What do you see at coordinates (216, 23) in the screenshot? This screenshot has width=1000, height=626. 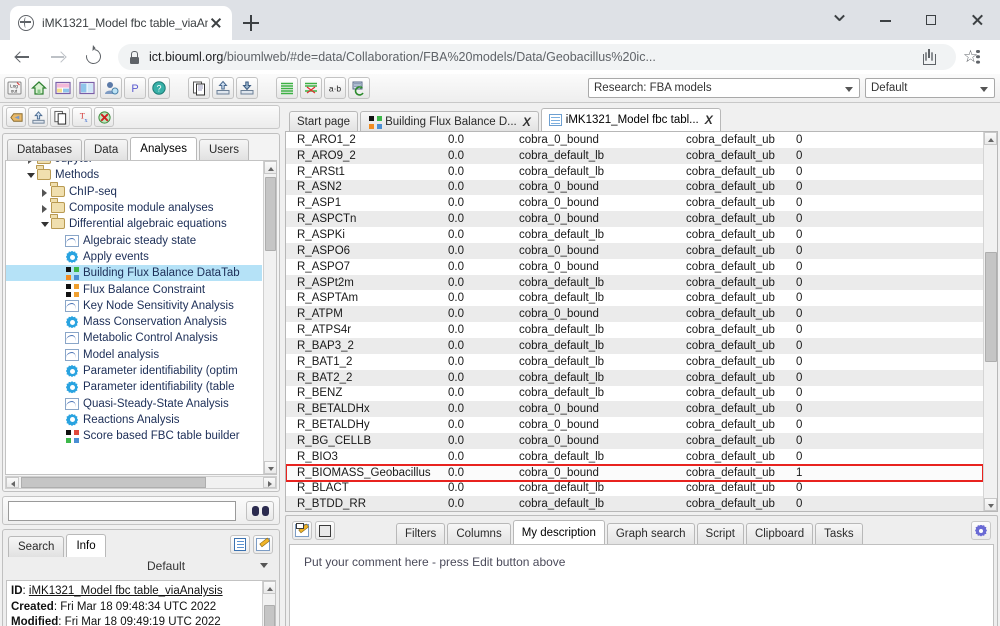 I see `close-icon` at bounding box center [216, 23].